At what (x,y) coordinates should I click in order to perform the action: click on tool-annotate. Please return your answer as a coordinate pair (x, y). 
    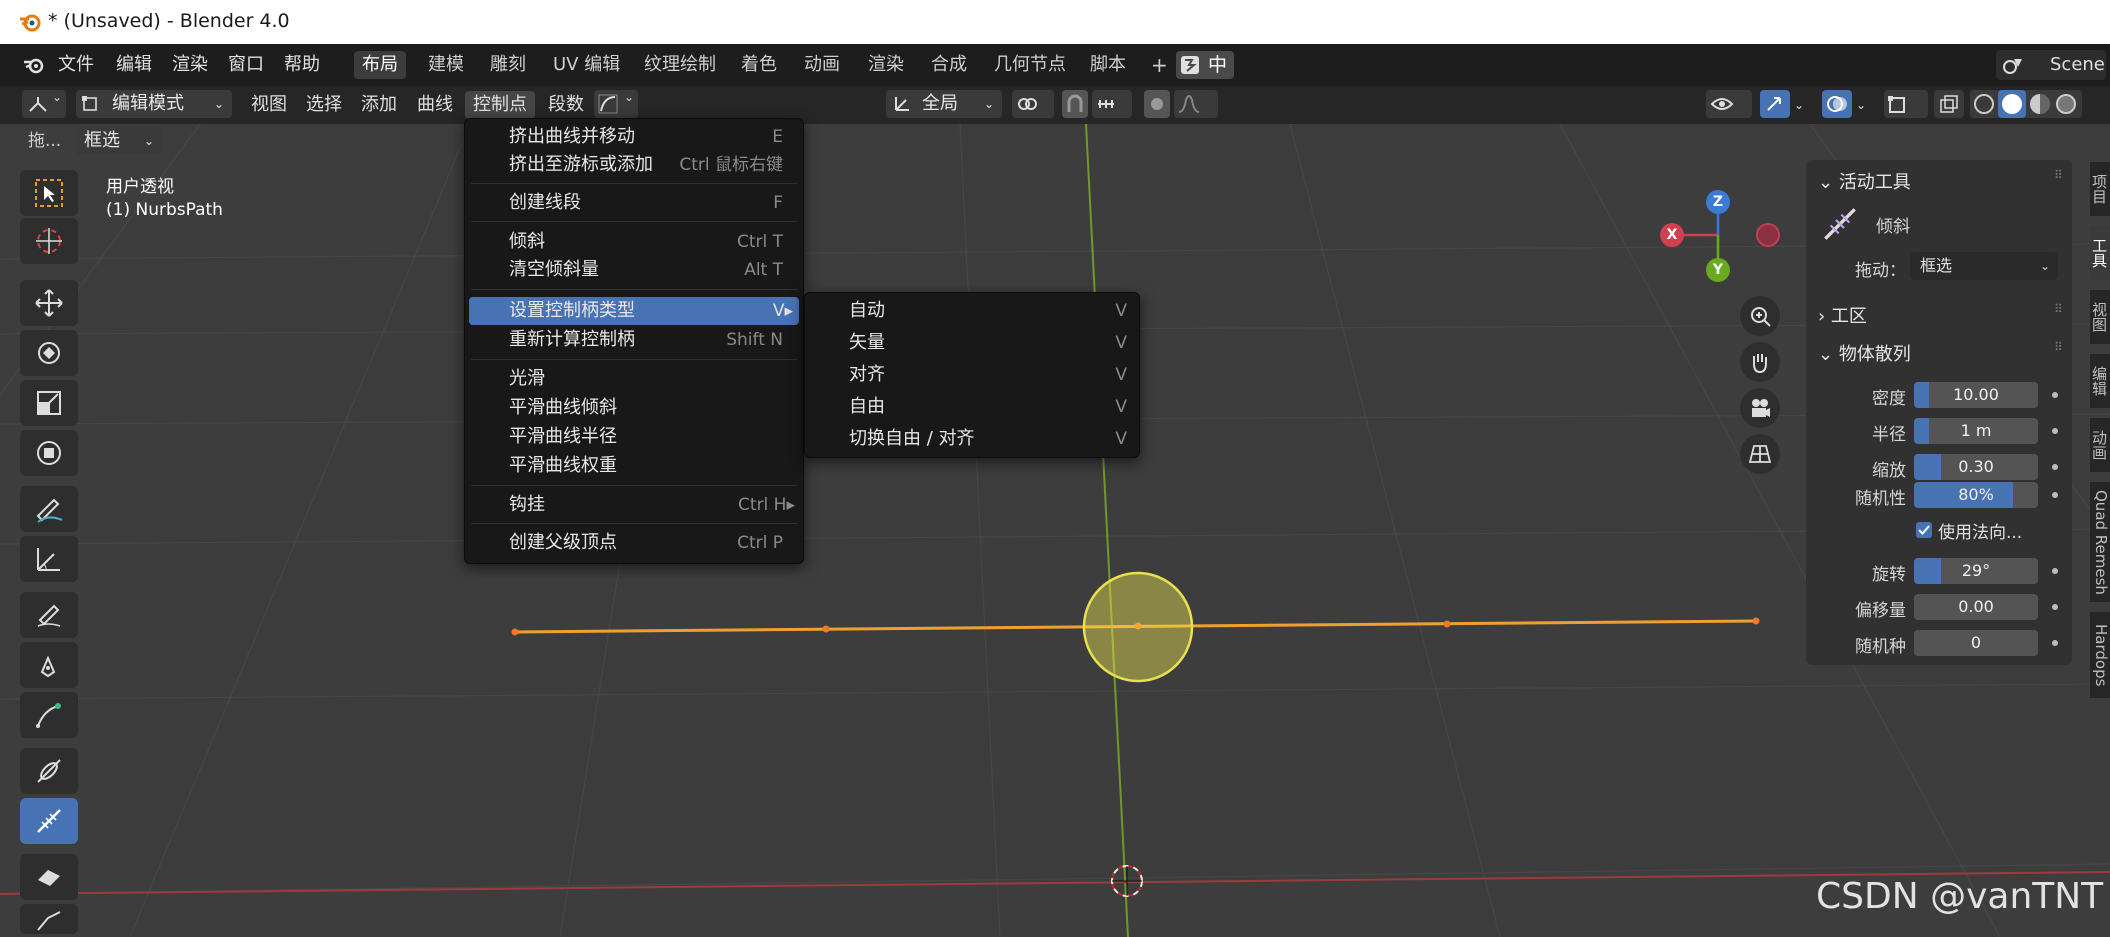
    Looking at the image, I should click on (49, 509).